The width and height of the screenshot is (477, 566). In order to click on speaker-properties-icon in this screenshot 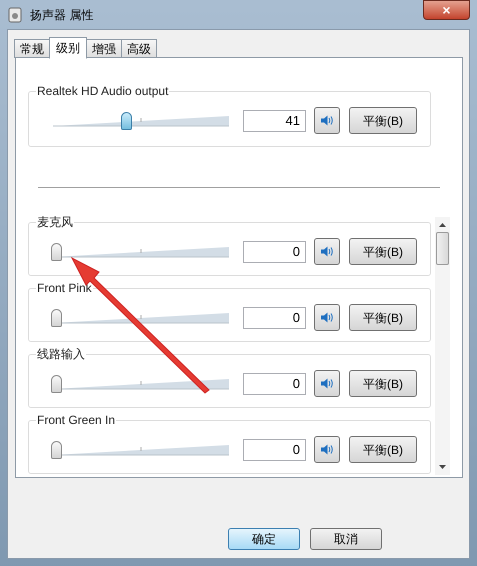, I will do `click(15, 15)`.